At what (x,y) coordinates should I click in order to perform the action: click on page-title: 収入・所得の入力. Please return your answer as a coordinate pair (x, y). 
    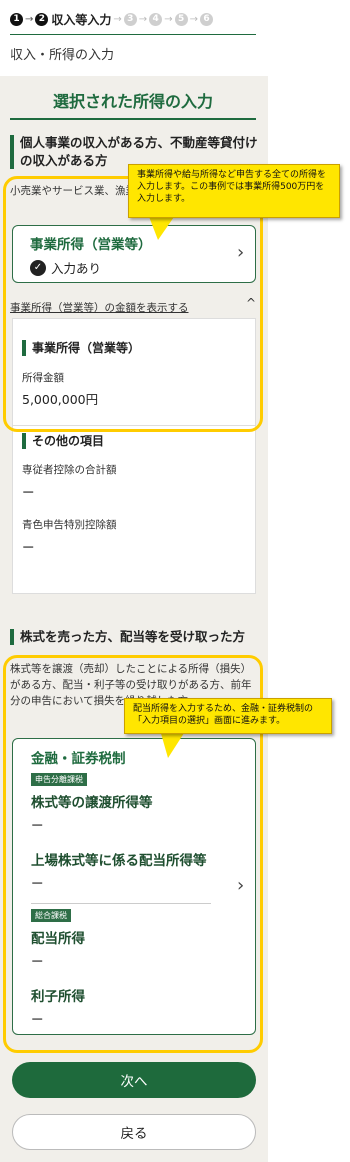
    Looking at the image, I should click on (62, 55).